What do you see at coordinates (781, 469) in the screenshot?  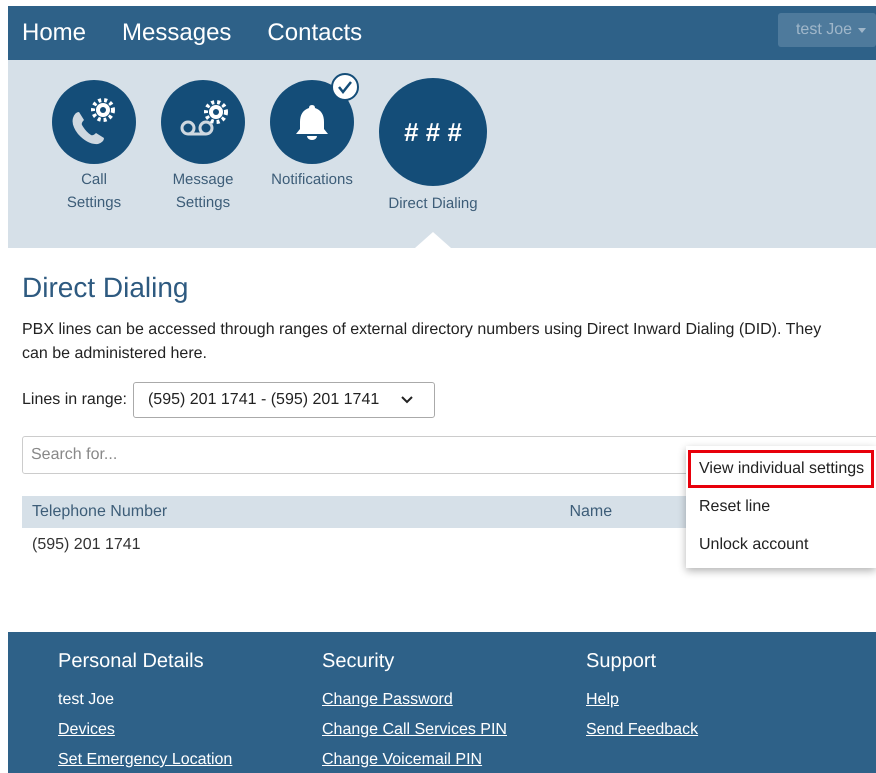 I see `menu-item: View individual settings` at bounding box center [781, 469].